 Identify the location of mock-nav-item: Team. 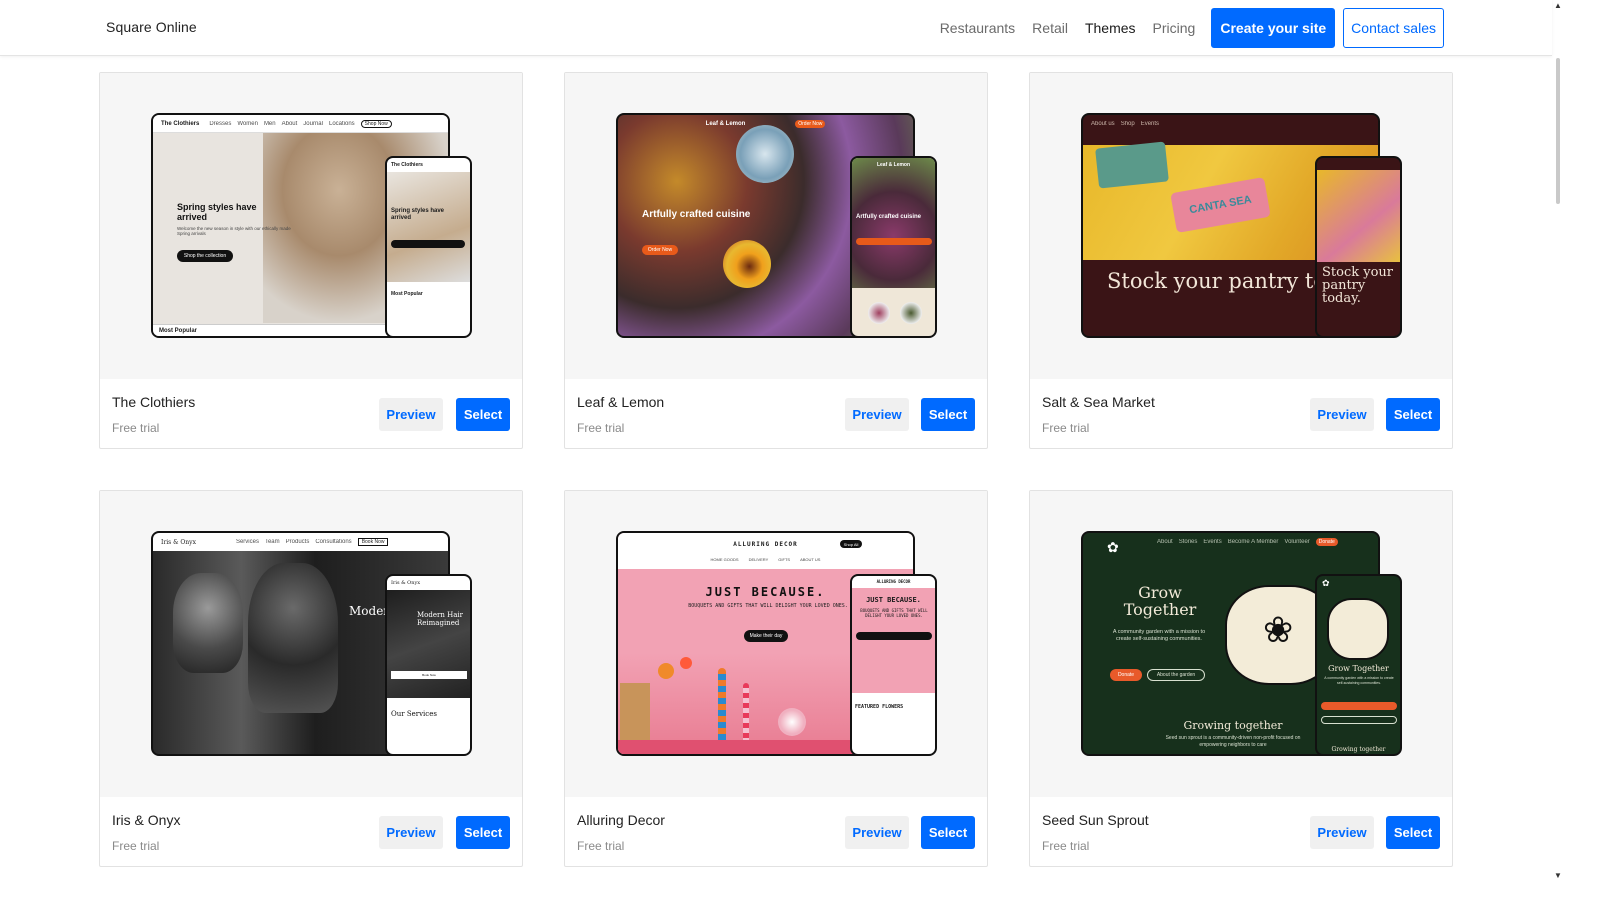
(272, 542).